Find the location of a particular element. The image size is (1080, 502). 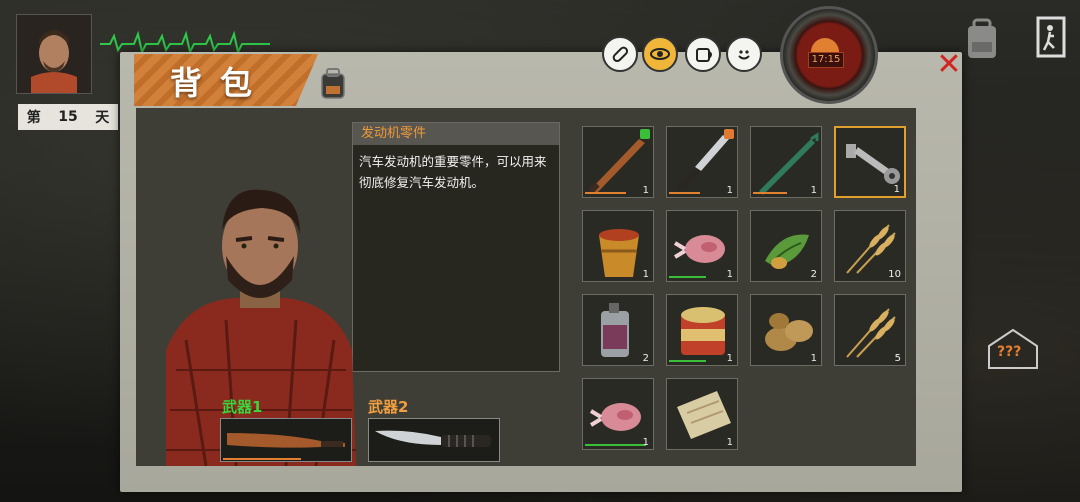

baseball-bat-icon is located at coordinates (286, 440).